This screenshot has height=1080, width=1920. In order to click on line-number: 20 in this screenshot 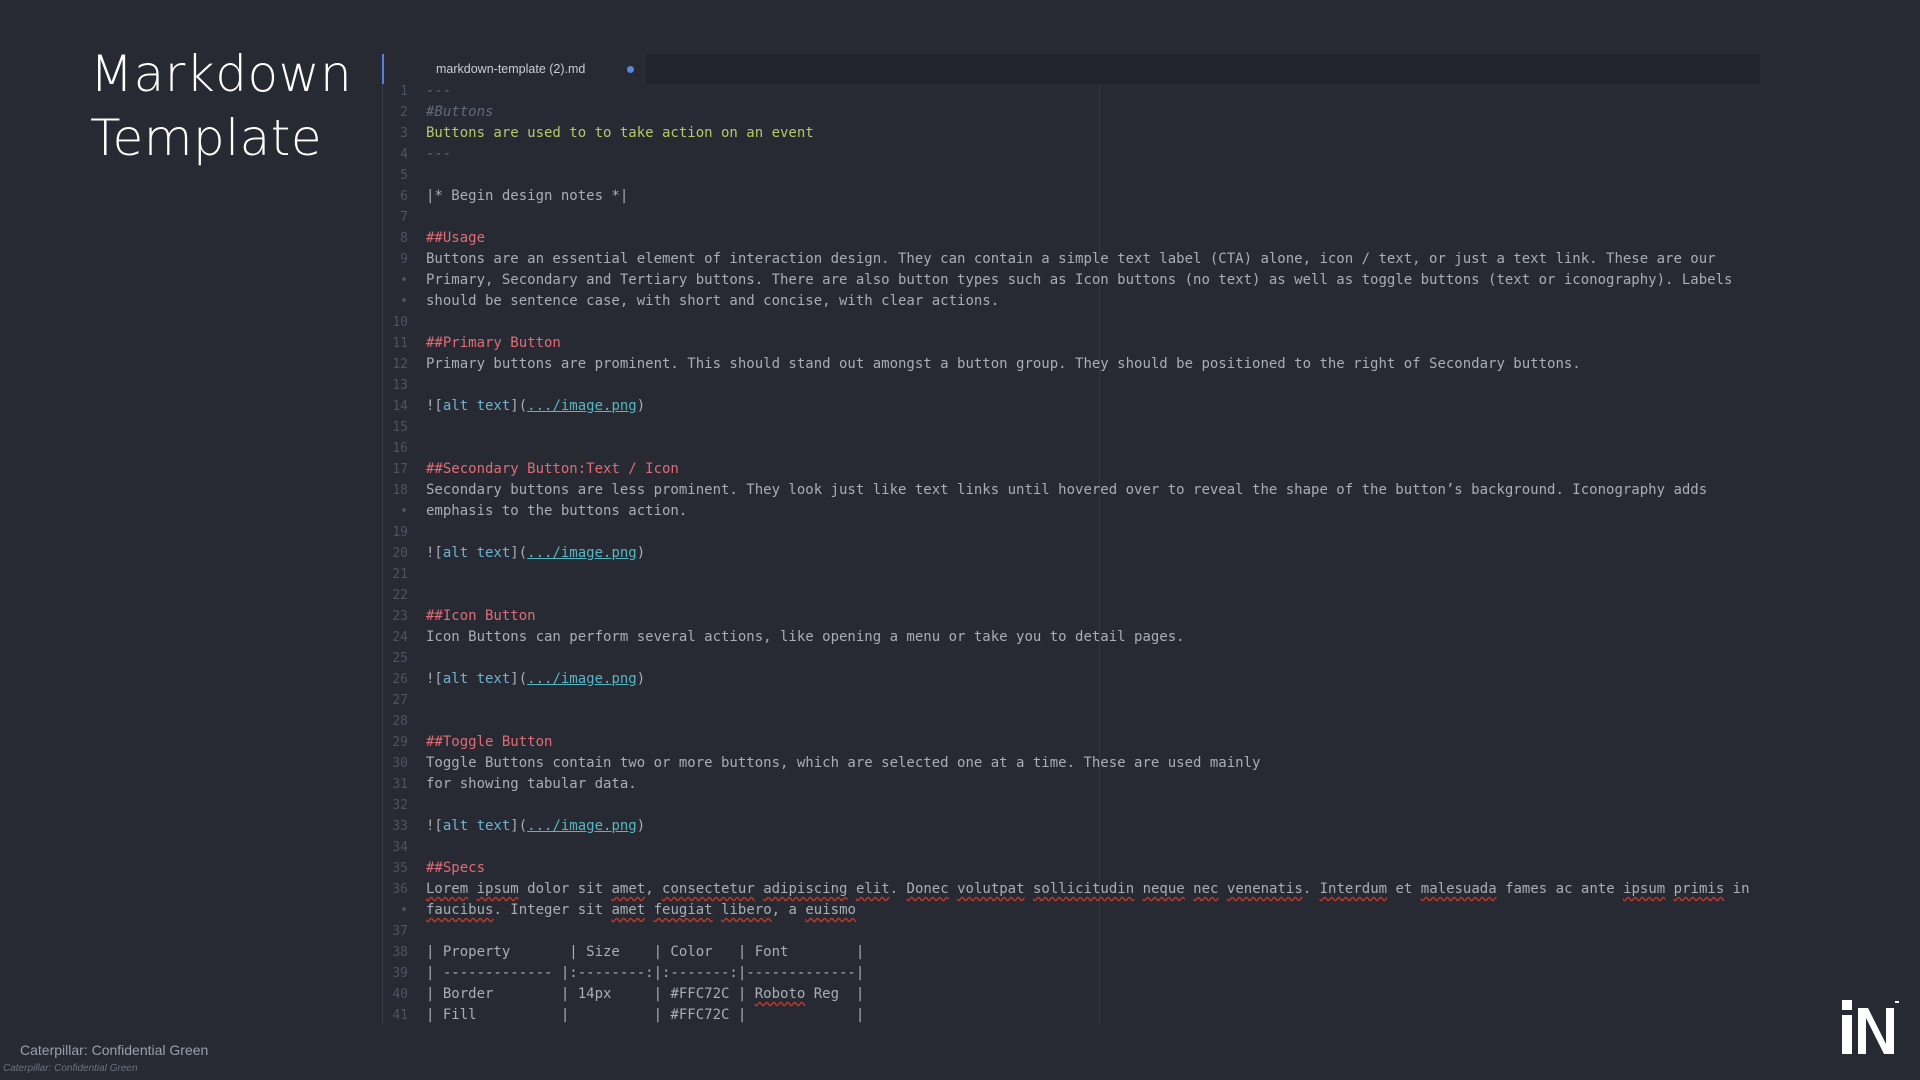, I will do `click(400, 553)`.